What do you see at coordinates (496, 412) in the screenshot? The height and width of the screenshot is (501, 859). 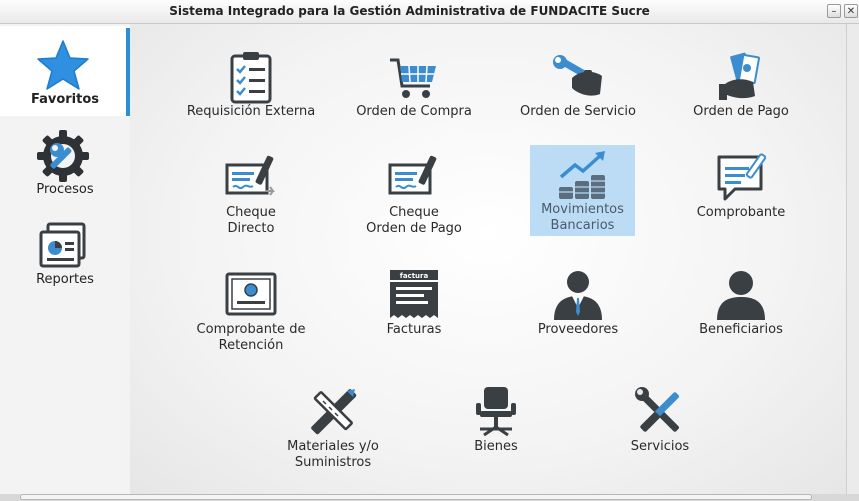 I see `office-chair-icon` at bounding box center [496, 412].